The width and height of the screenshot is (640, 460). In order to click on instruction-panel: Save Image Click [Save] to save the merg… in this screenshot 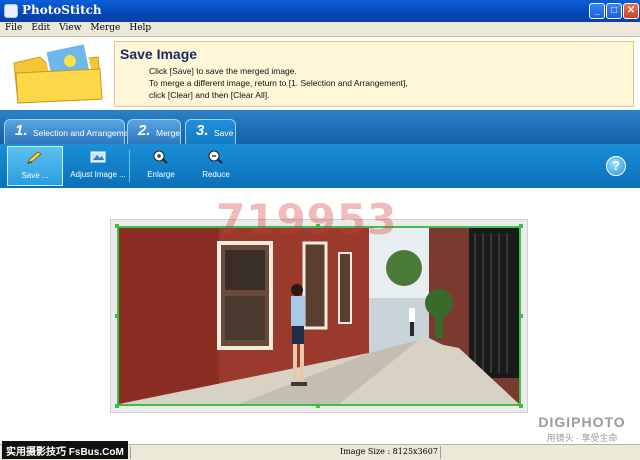, I will do `click(374, 74)`.